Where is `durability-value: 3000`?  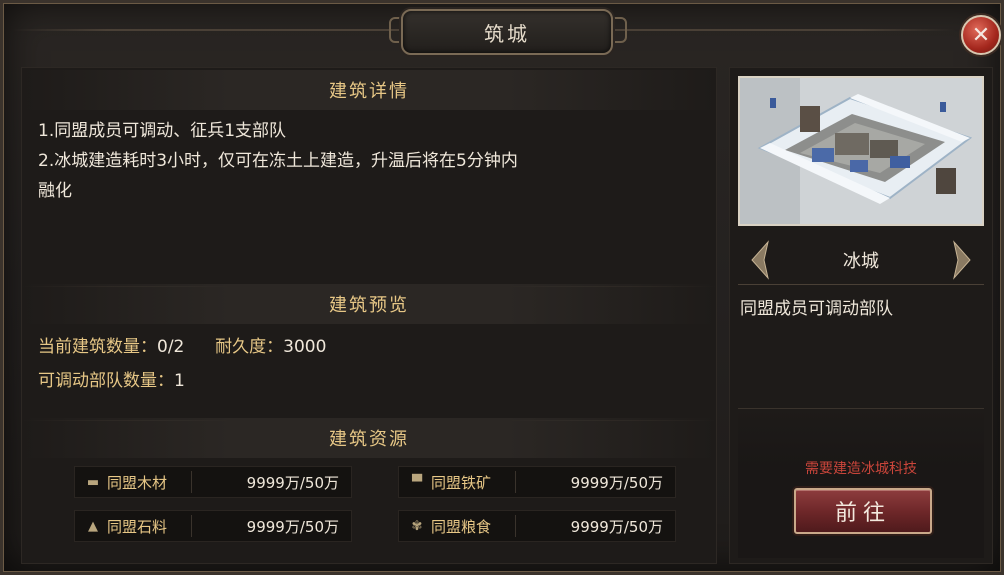
durability-value: 3000 is located at coordinates (305, 347).